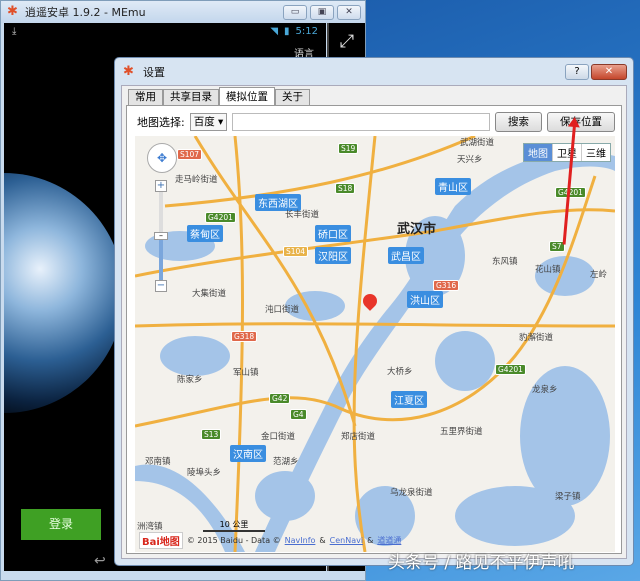 The width and height of the screenshot is (640, 581). I want to click on highway-shield: S19, so click(348, 148).